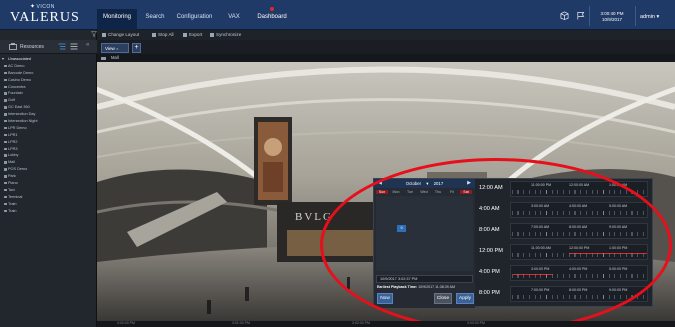 This screenshot has width=675, height=327. I want to click on camera-item: Terminal, so click(48, 197).